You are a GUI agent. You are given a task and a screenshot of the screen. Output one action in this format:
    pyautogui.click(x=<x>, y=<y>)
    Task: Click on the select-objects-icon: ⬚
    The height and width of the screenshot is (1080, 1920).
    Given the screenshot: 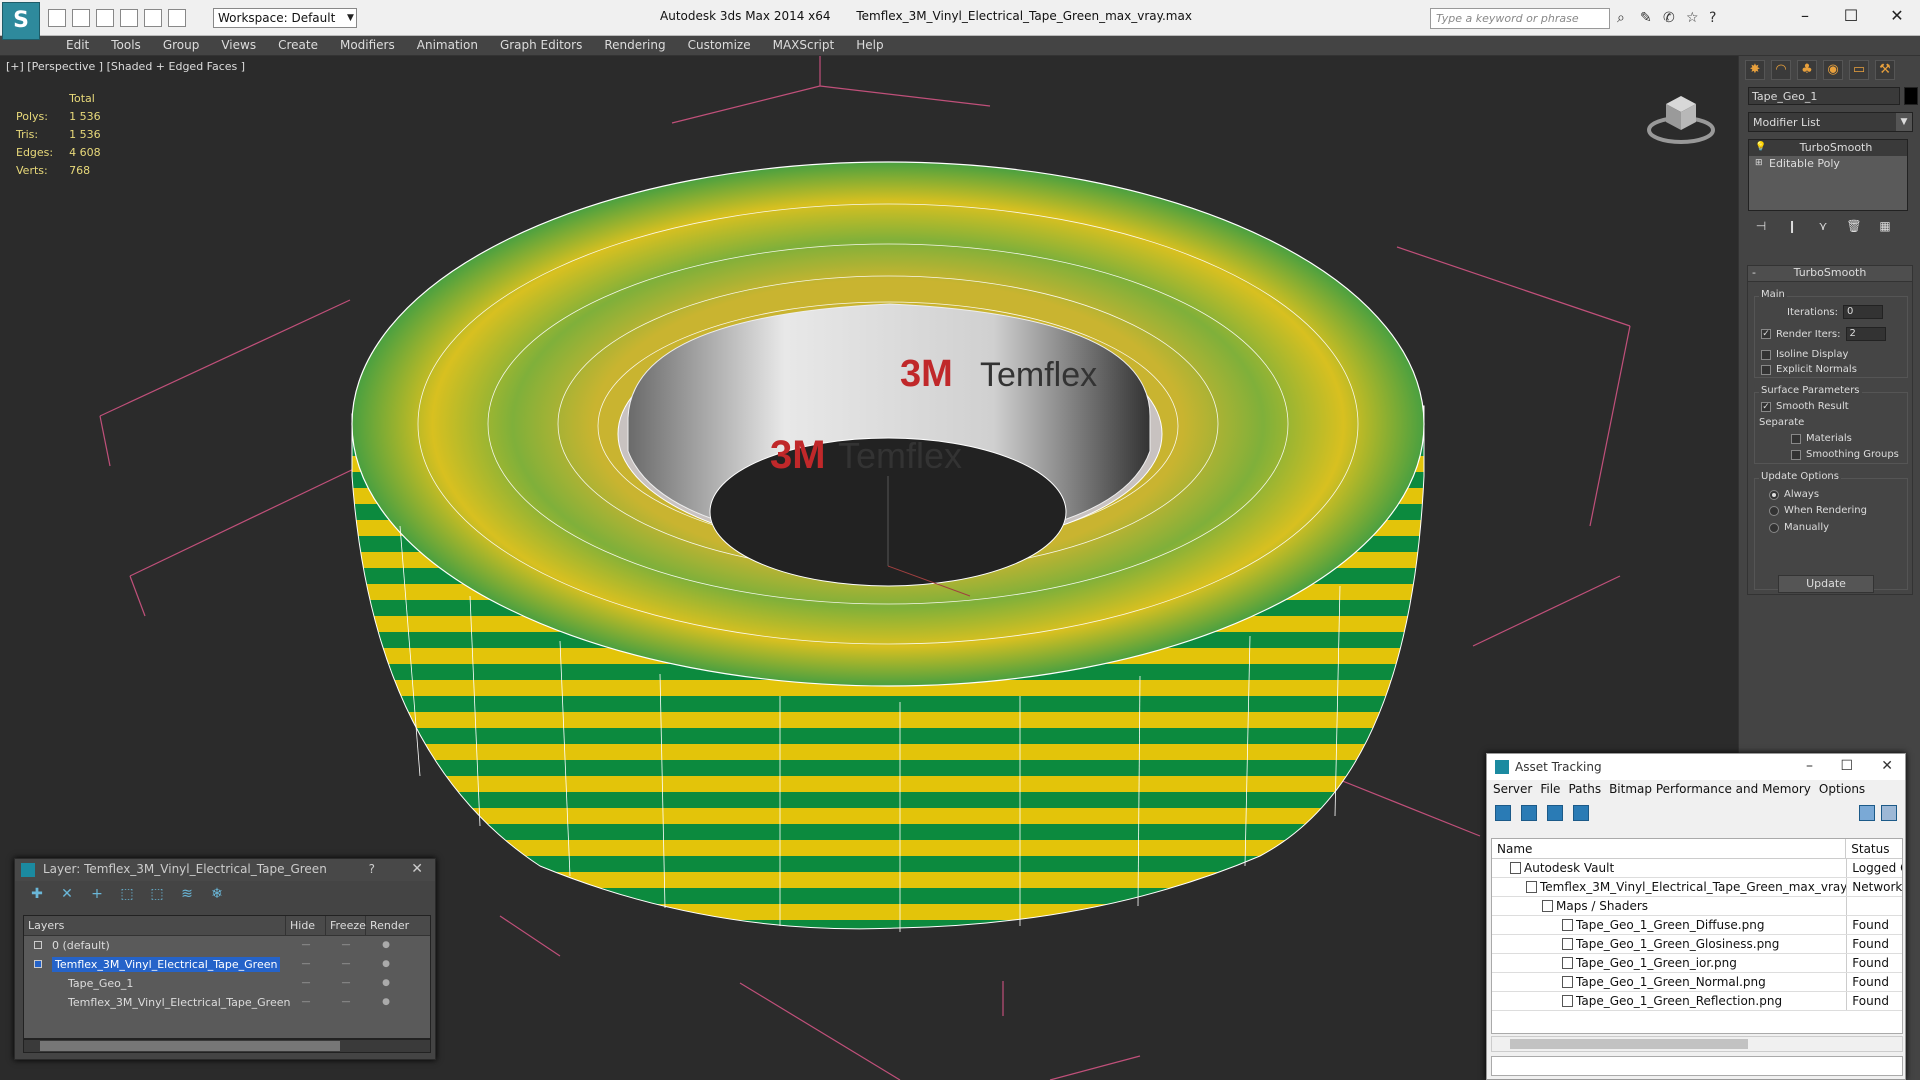 What is the action you would take?
    pyautogui.click(x=127, y=894)
    